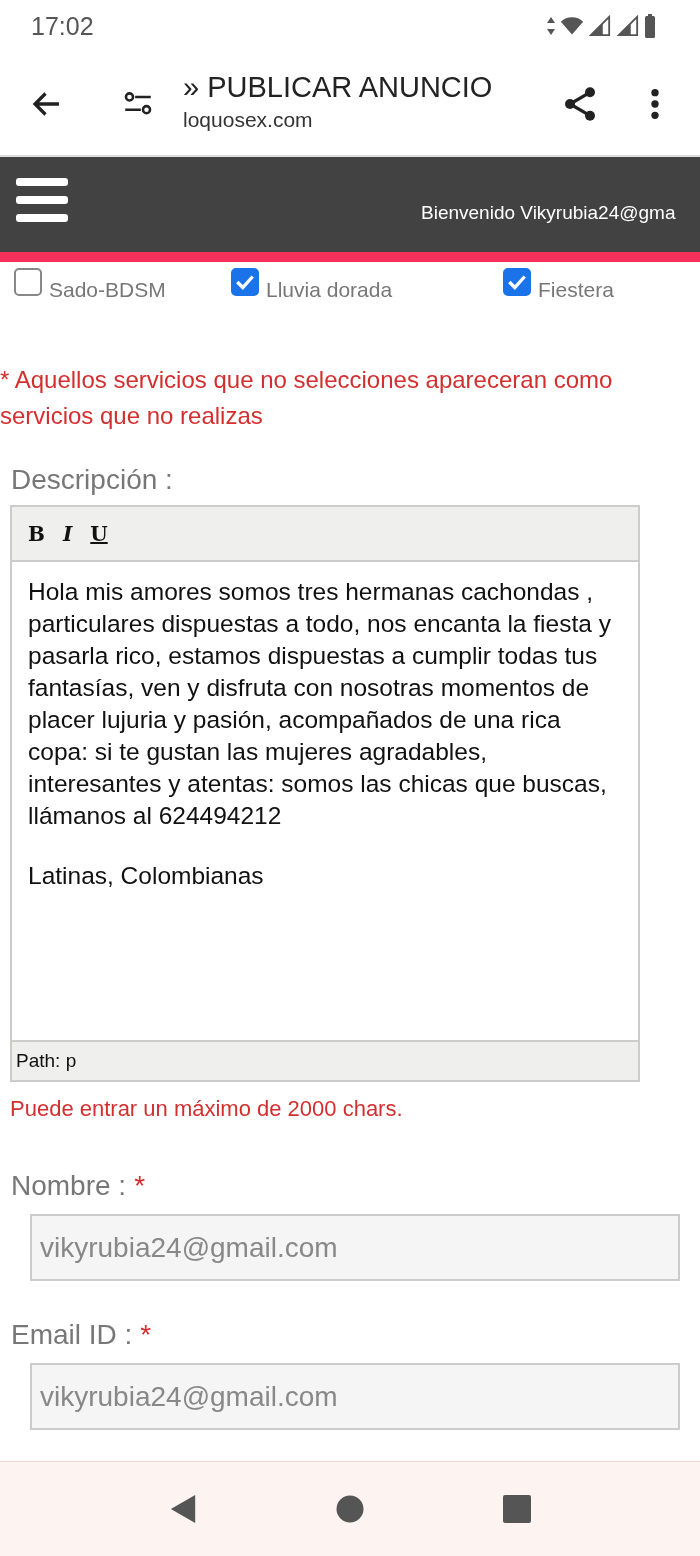 The width and height of the screenshot is (700, 1556). What do you see at coordinates (572, 26) in the screenshot?
I see `wifi-icon` at bounding box center [572, 26].